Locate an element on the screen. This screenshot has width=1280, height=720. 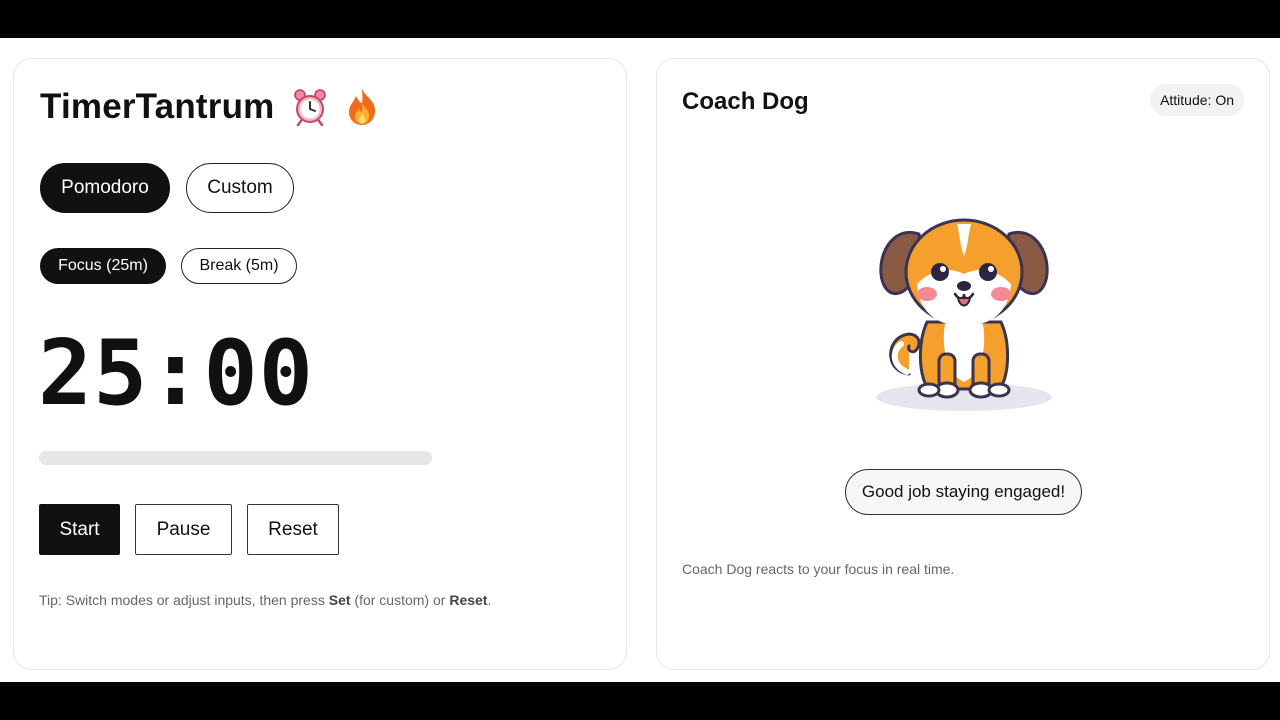
alarm-clock-icon is located at coordinates (310, 107).